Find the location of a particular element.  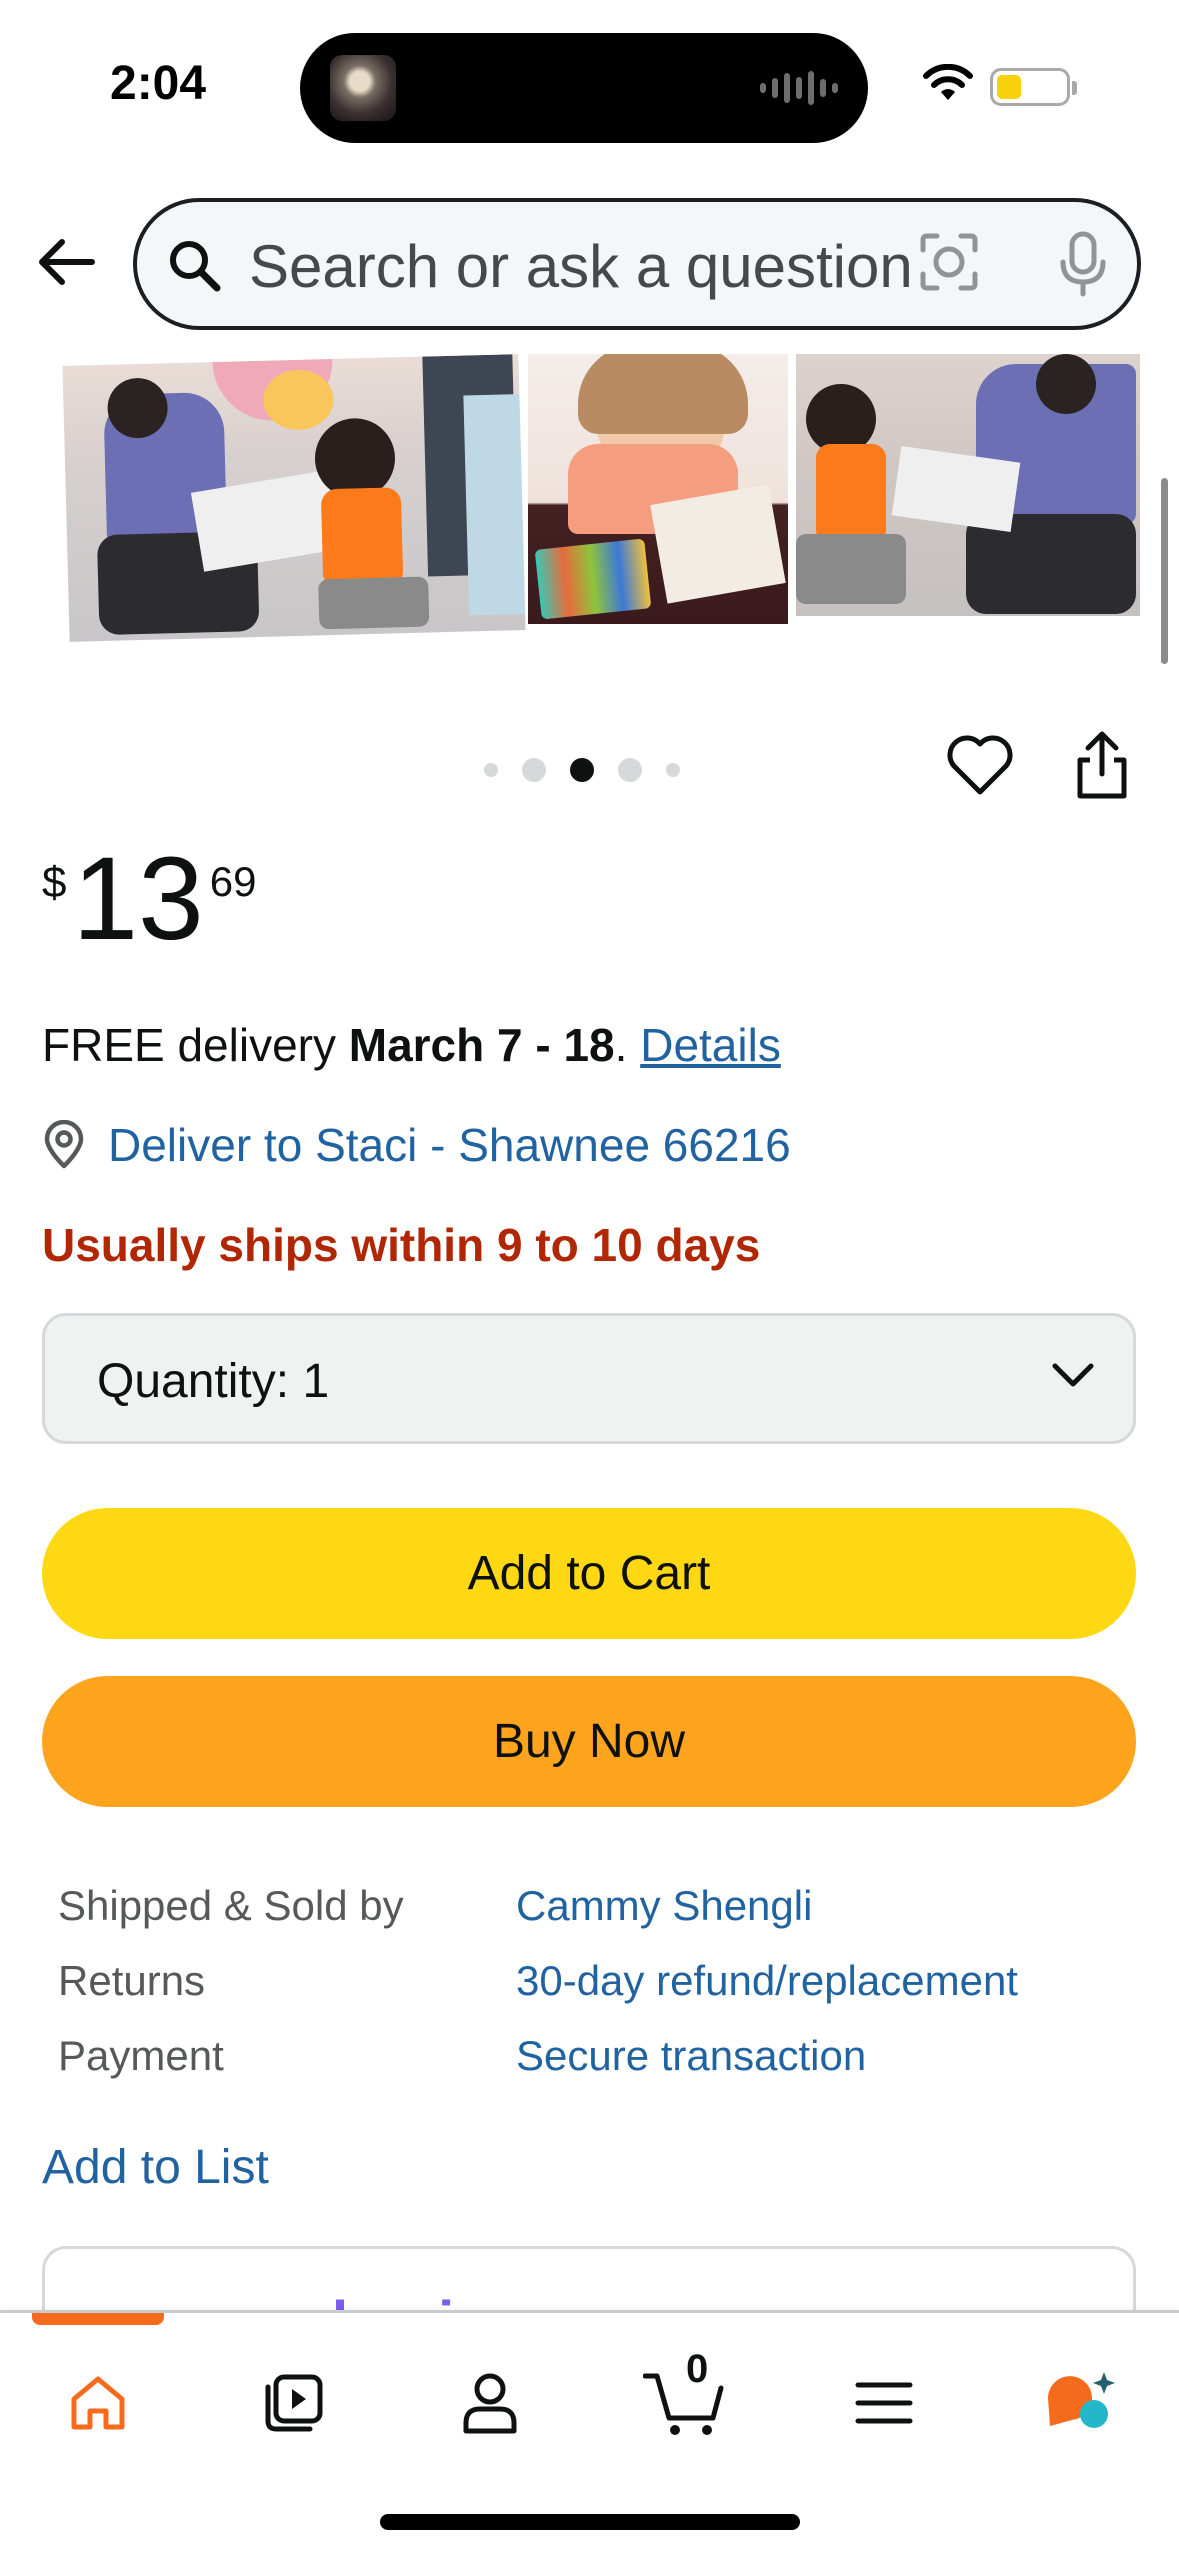

product-price: $ 13 69 is located at coordinates (149, 899).